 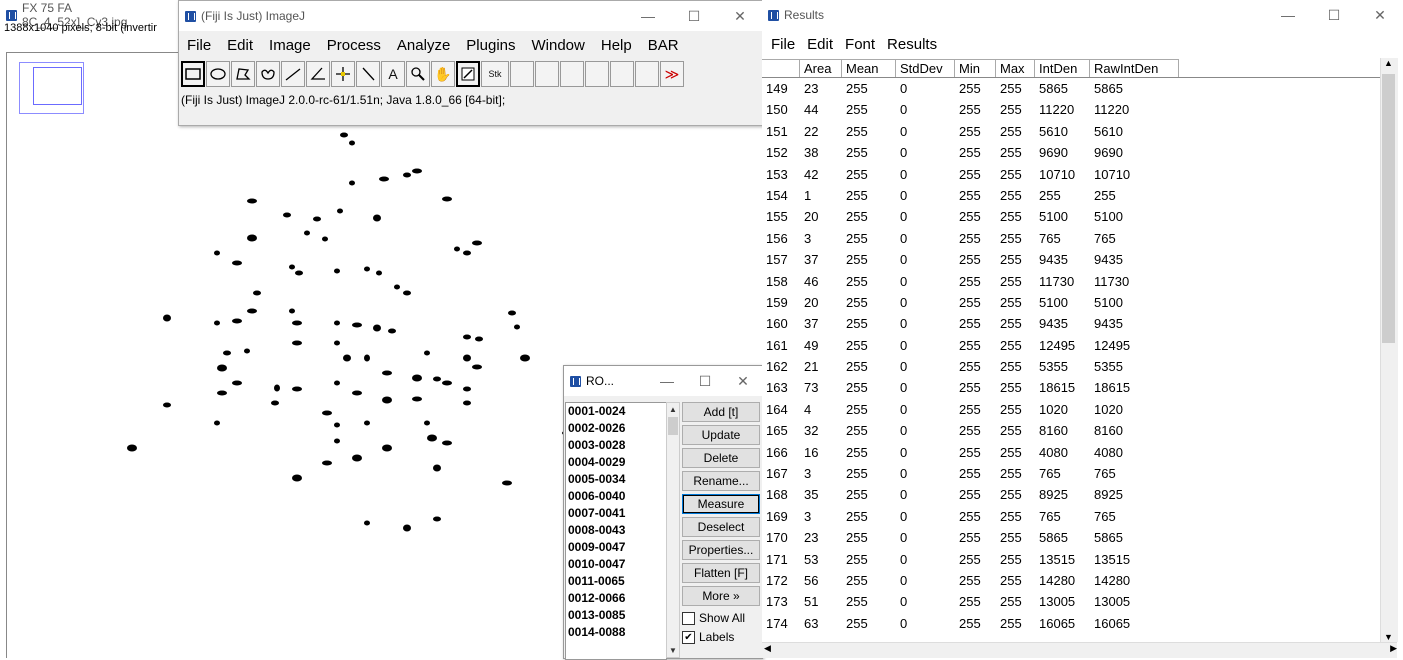 I want to click on update-button: Update, so click(x=721, y=435).